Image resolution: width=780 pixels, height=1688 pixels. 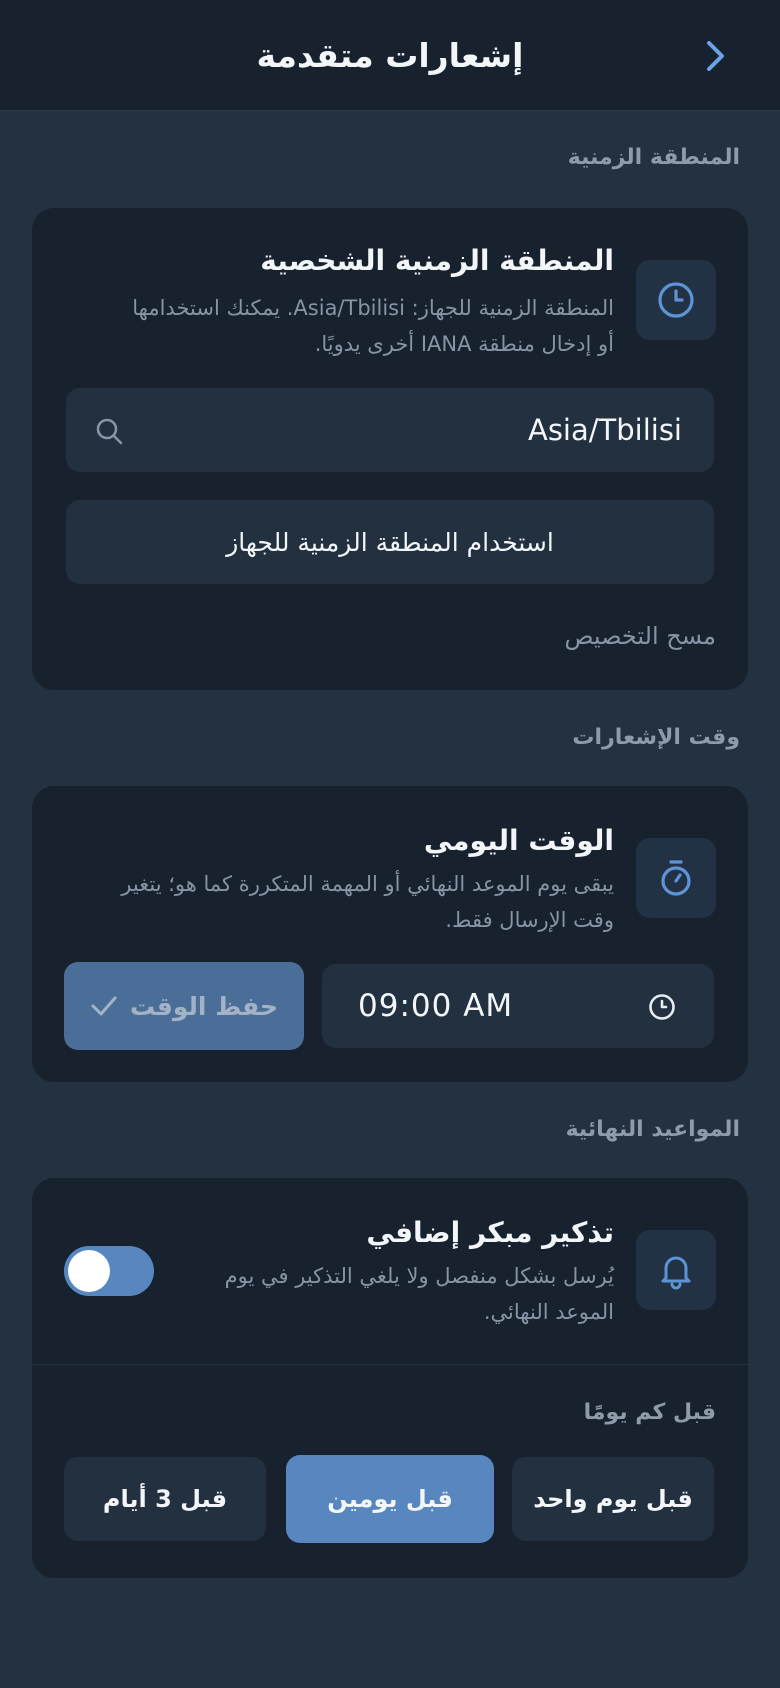 What do you see at coordinates (437, 260) in the screenshot?
I see `timezone-title: المنطقة الزمنية الشخصية` at bounding box center [437, 260].